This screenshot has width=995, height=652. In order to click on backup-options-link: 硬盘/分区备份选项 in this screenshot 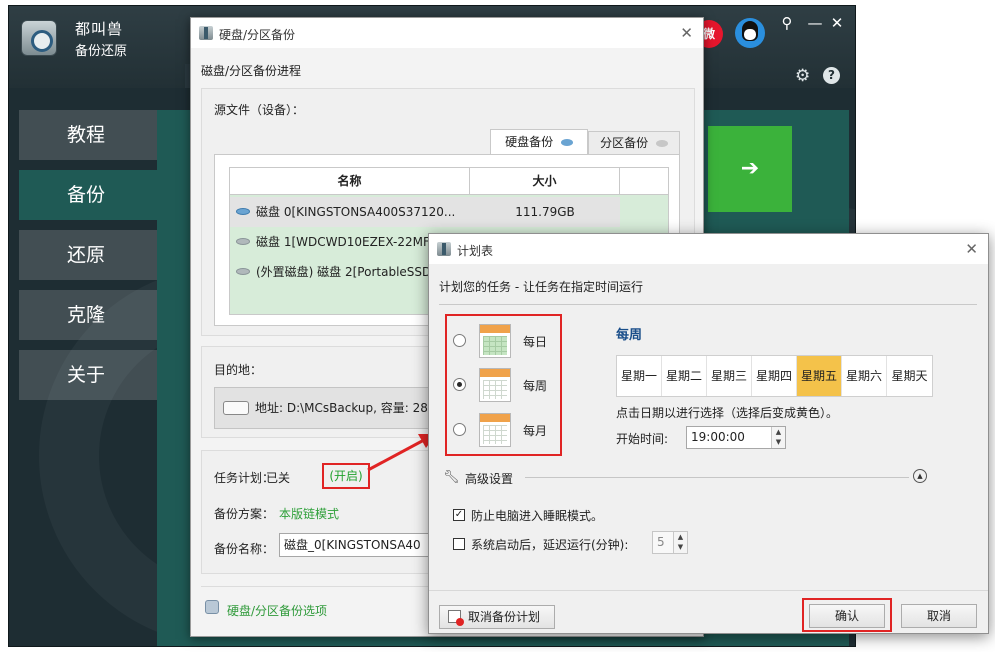, I will do `click(277, 610)`.